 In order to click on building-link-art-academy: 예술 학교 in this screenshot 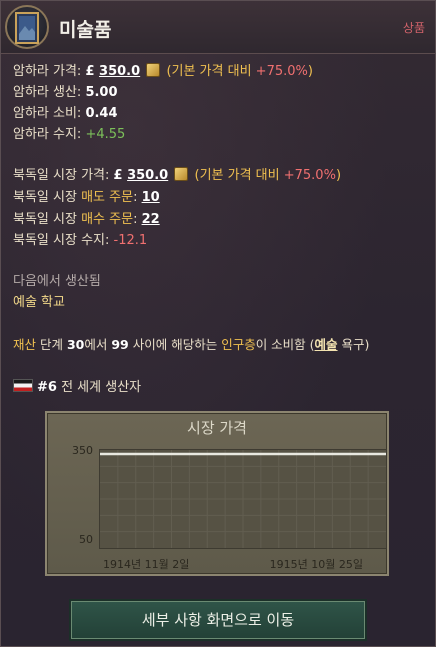, I will do `click(39, 302)`.